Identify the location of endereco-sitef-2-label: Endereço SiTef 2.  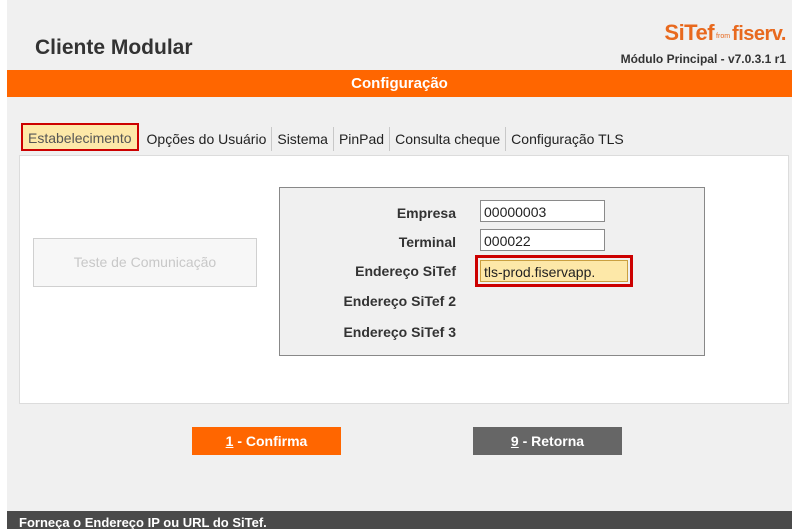
(399, 301).